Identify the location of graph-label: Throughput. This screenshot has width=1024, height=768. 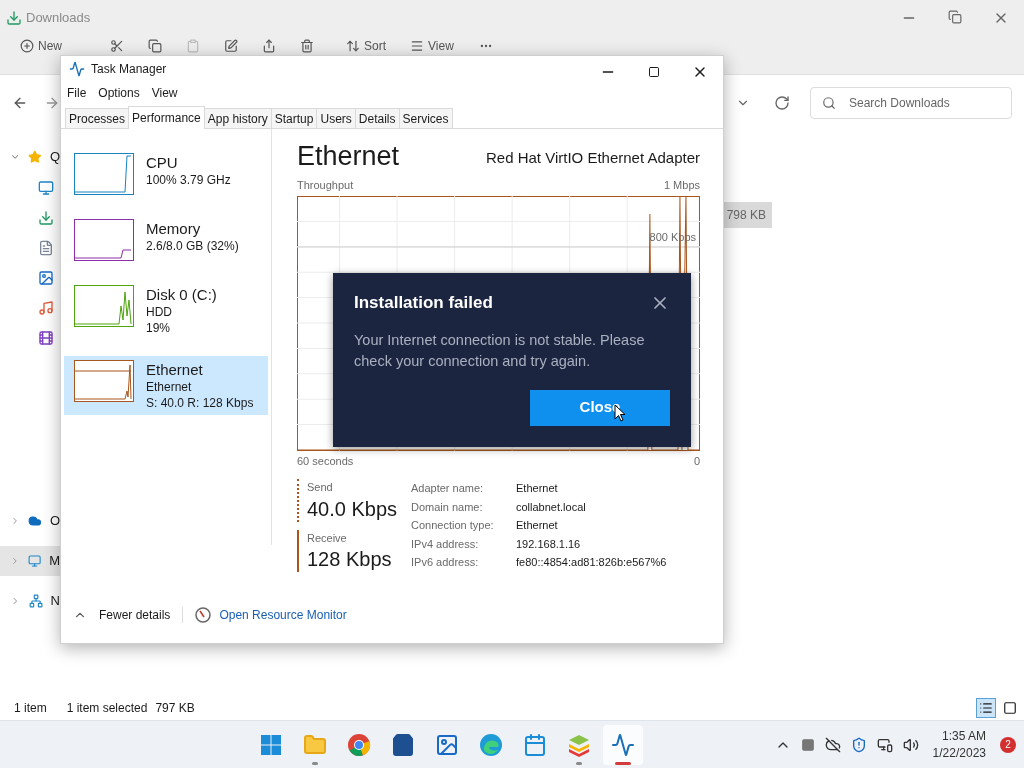
(325, 185).